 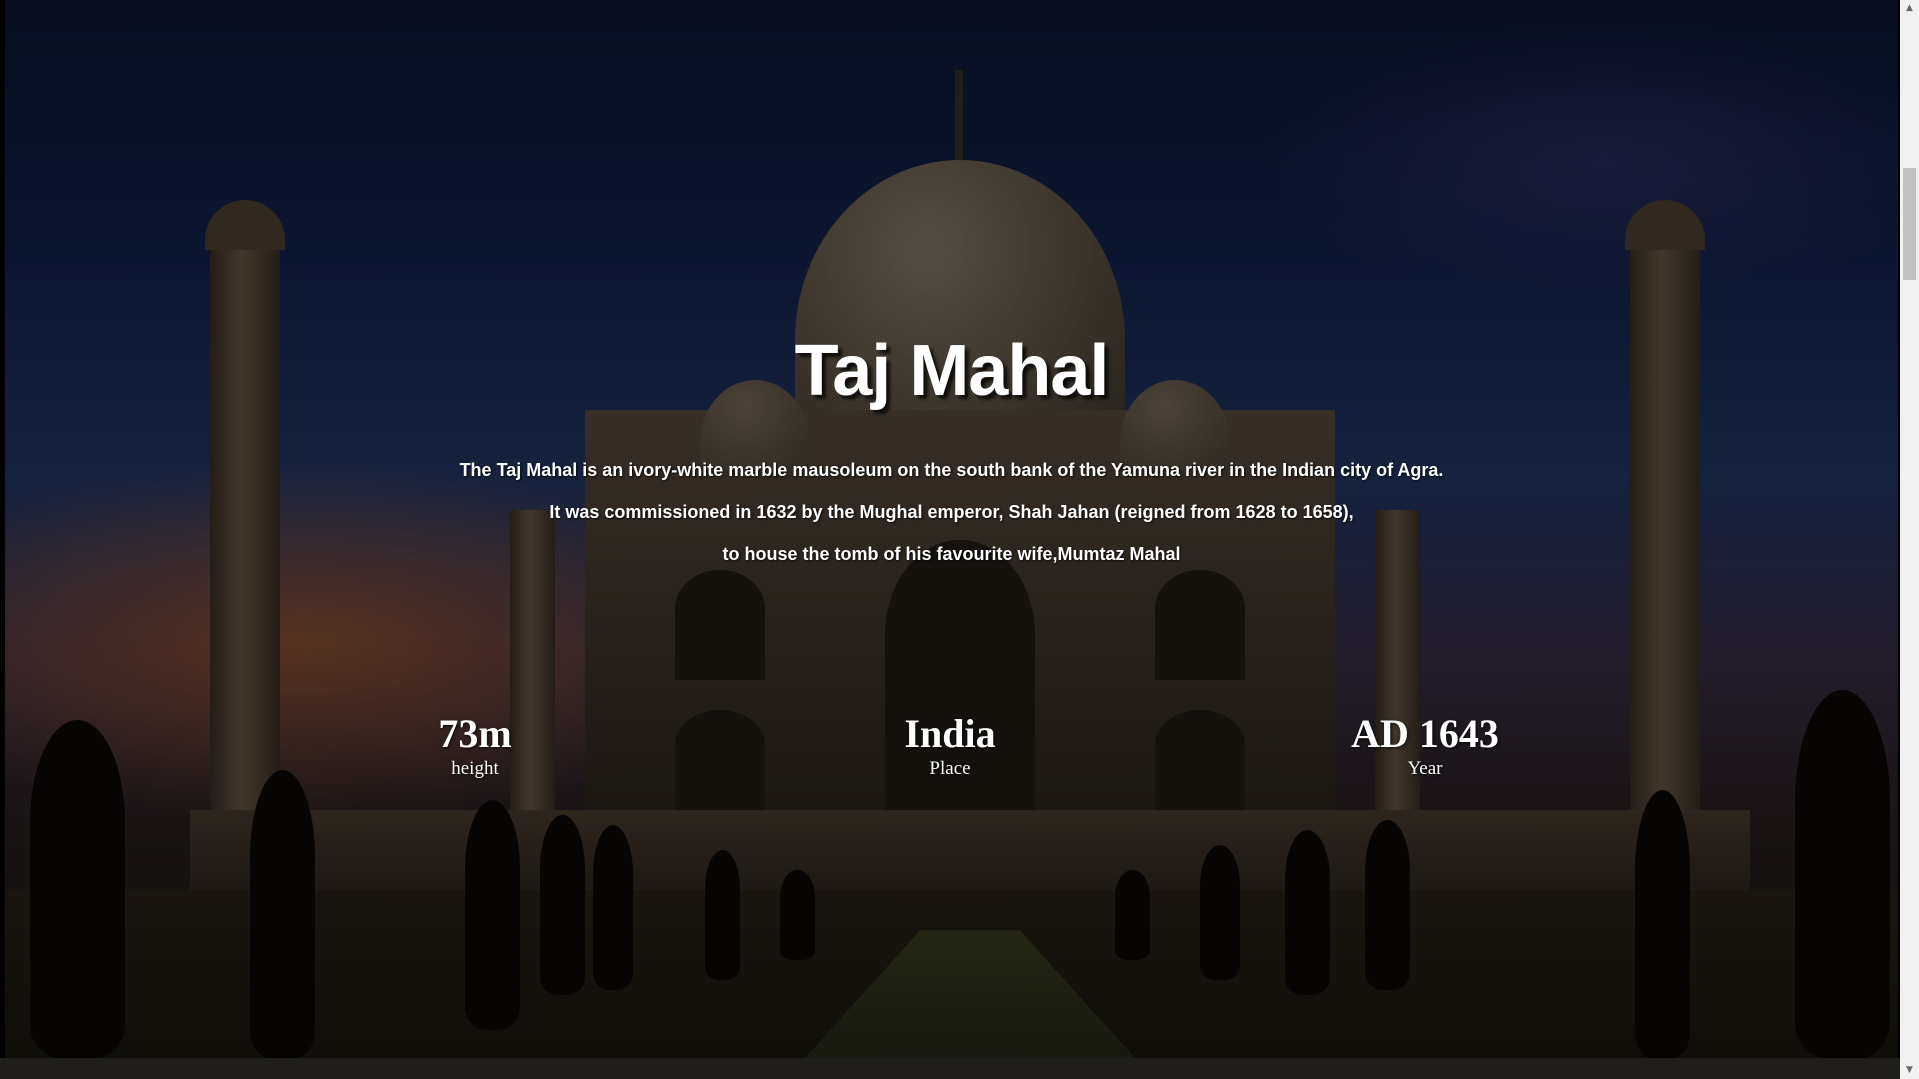 I want to click on stat-year-label: Year, so click(x=1425, y=768).